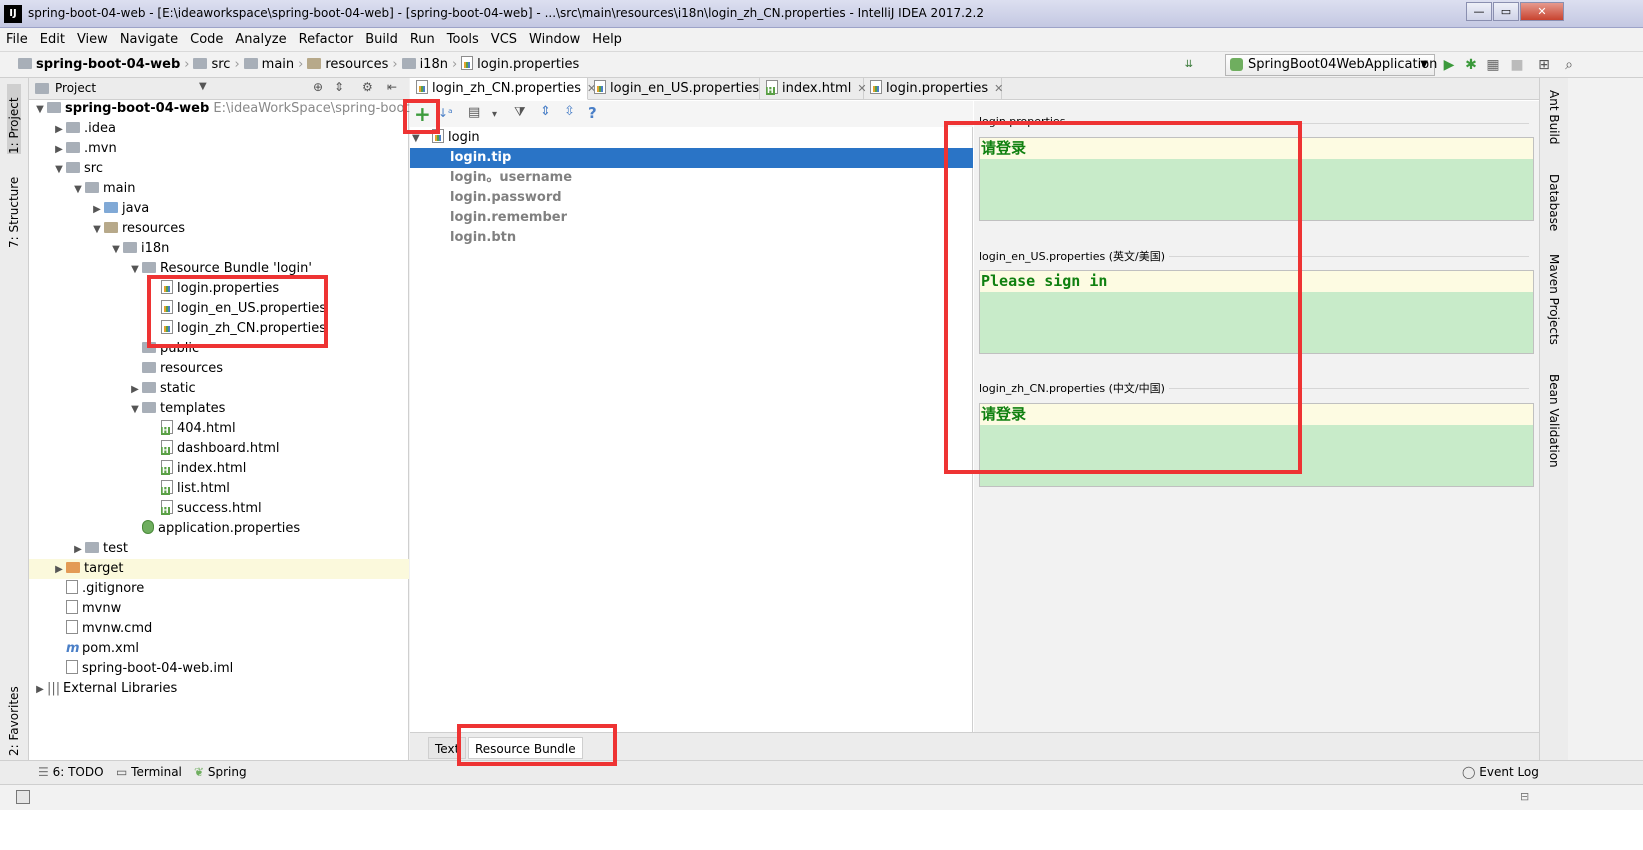 The image size is (1643, 850). What do you see at coordinates (71, 772) in the screenshot?
I see `todo-tool-button: ☰ 6: TODO` at bounding box center [71, 772].